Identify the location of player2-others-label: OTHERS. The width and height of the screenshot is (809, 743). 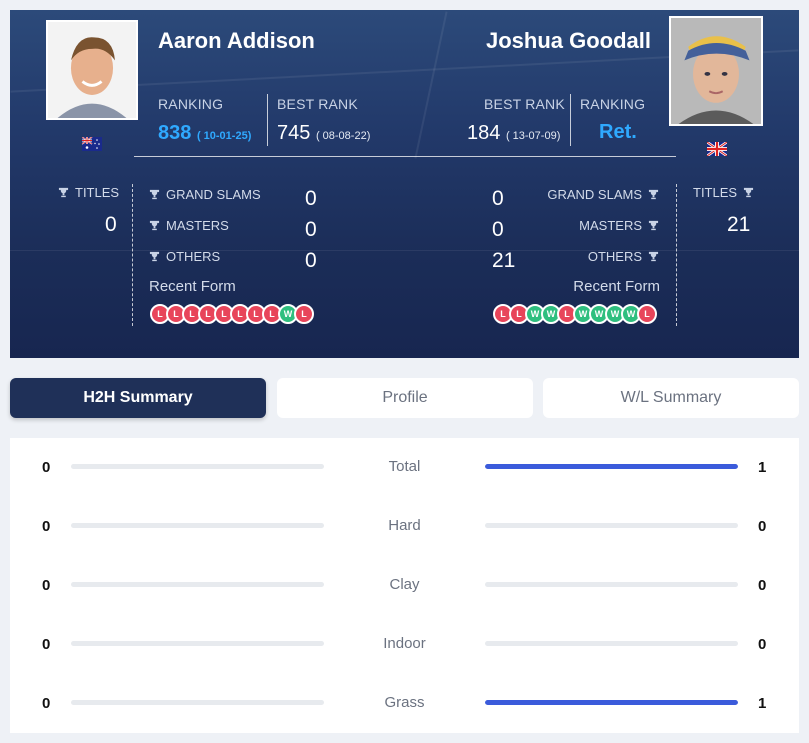
(623, 256).